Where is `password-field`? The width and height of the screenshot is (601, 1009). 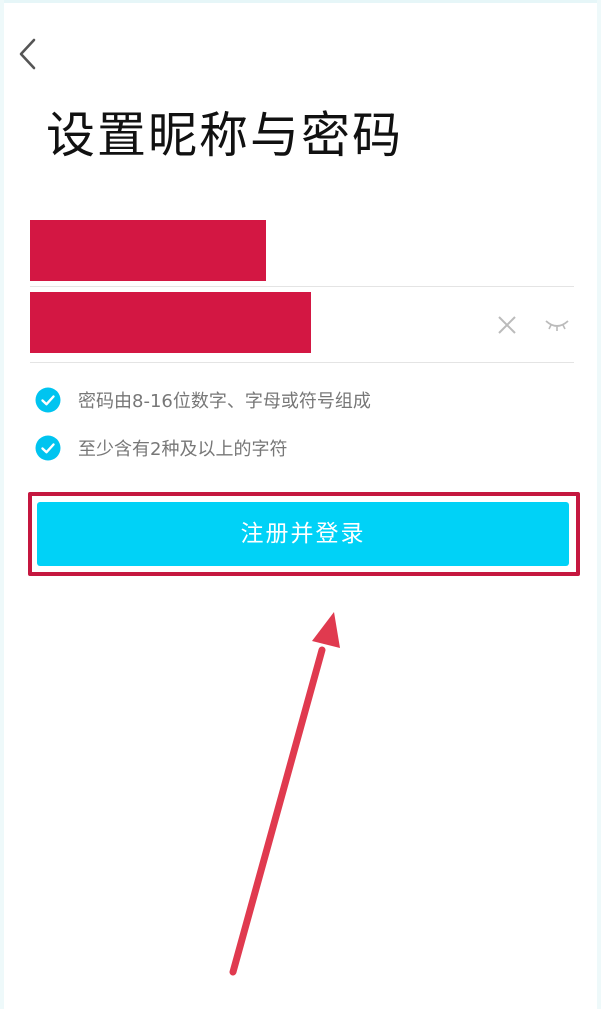
password-field is located at coordinates (302, 327).